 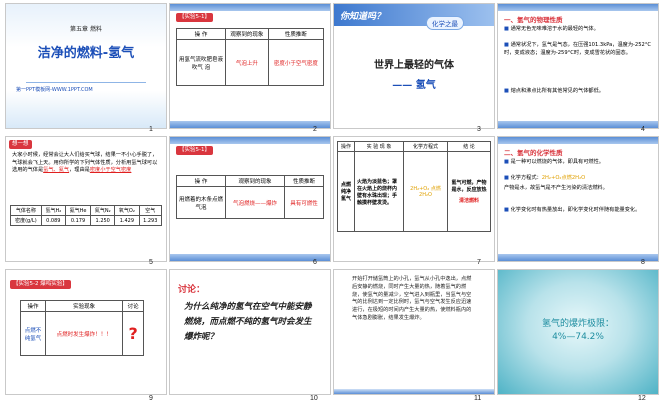 I want to click on slide-thumb-10: 讨论： 为什么纯净的氢气在空气中能安静燃烧，而点燃不纯的氢气时会发生爆炸呢？, so click(x=250, y=332).